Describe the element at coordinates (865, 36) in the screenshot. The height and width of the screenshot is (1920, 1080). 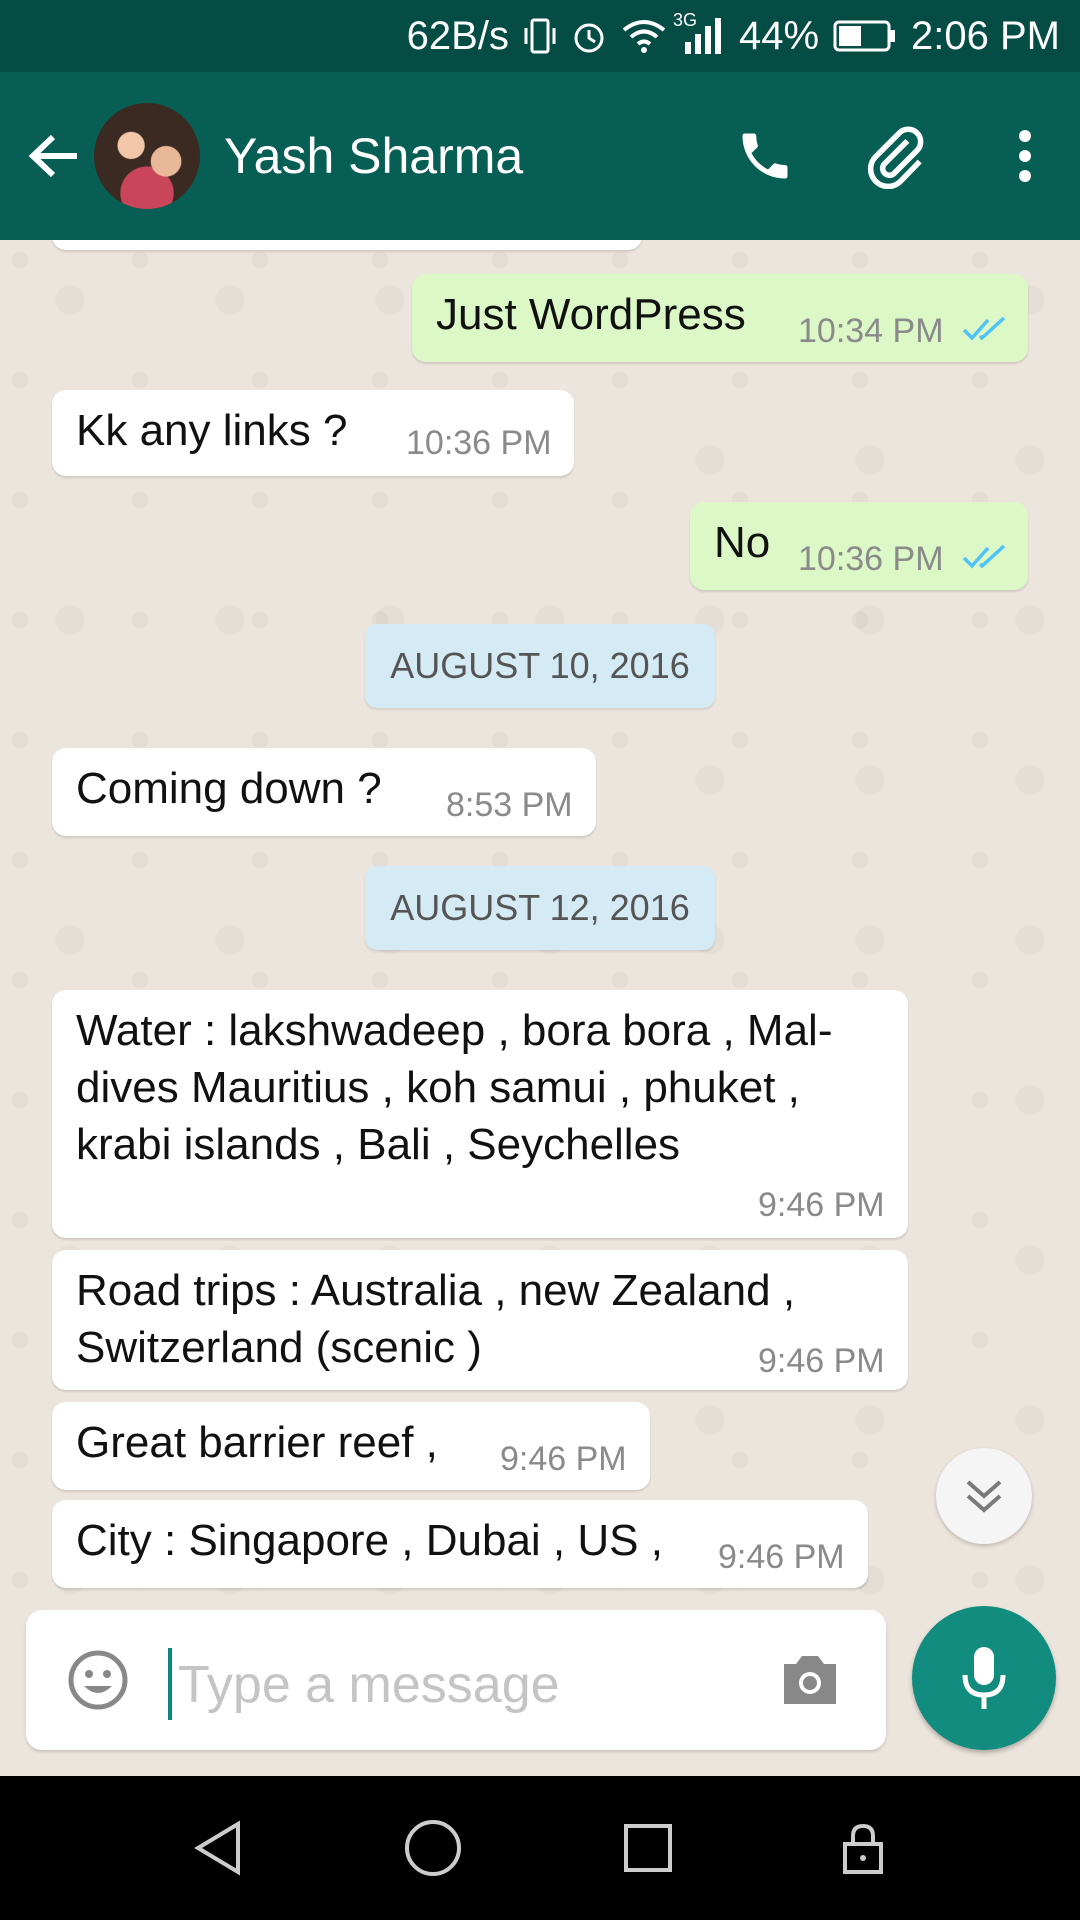
I see `battery-icon` at that location.